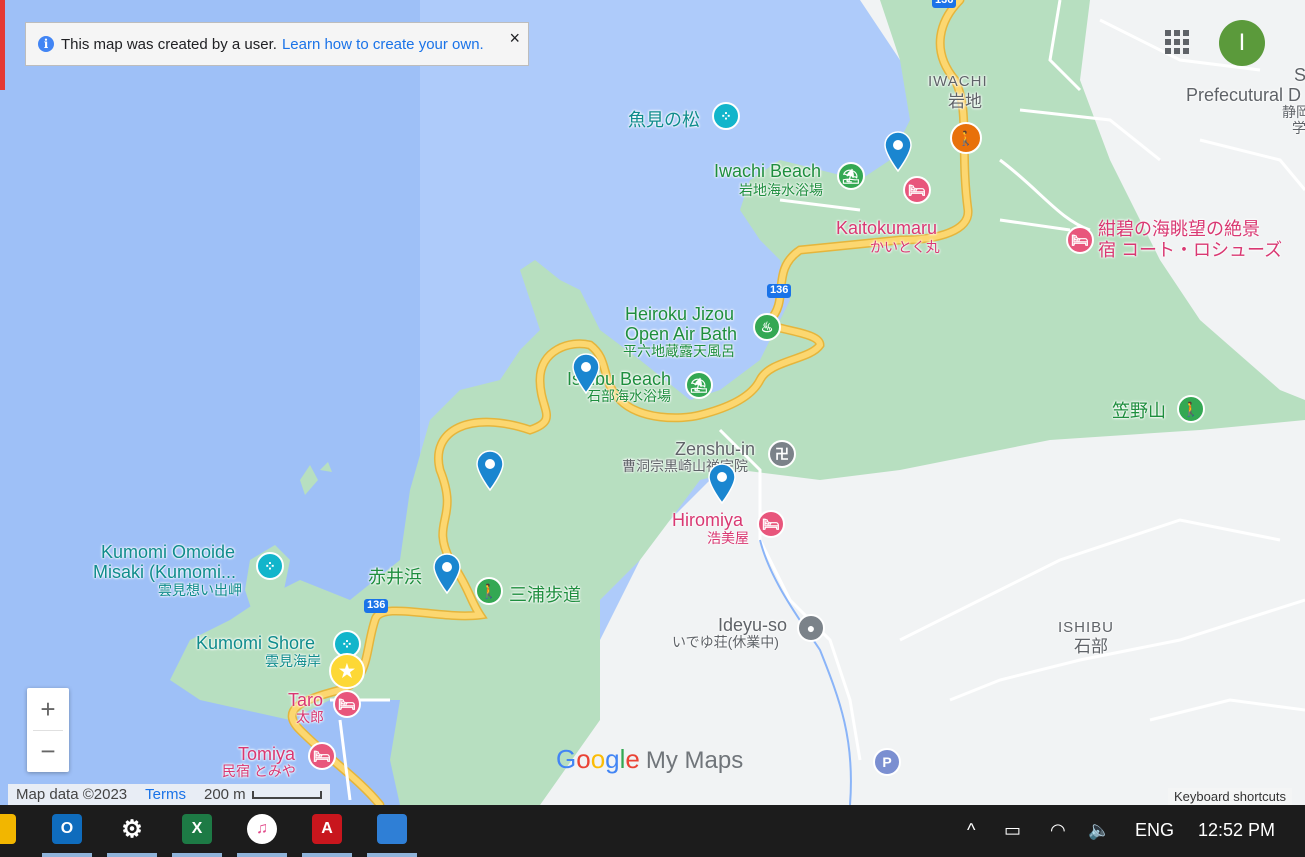 The image size is (1305, 857). Describe the element at coordinates (545, 595) in the screenshot. I see `place-label-miura: 三浦歩道` at that location.